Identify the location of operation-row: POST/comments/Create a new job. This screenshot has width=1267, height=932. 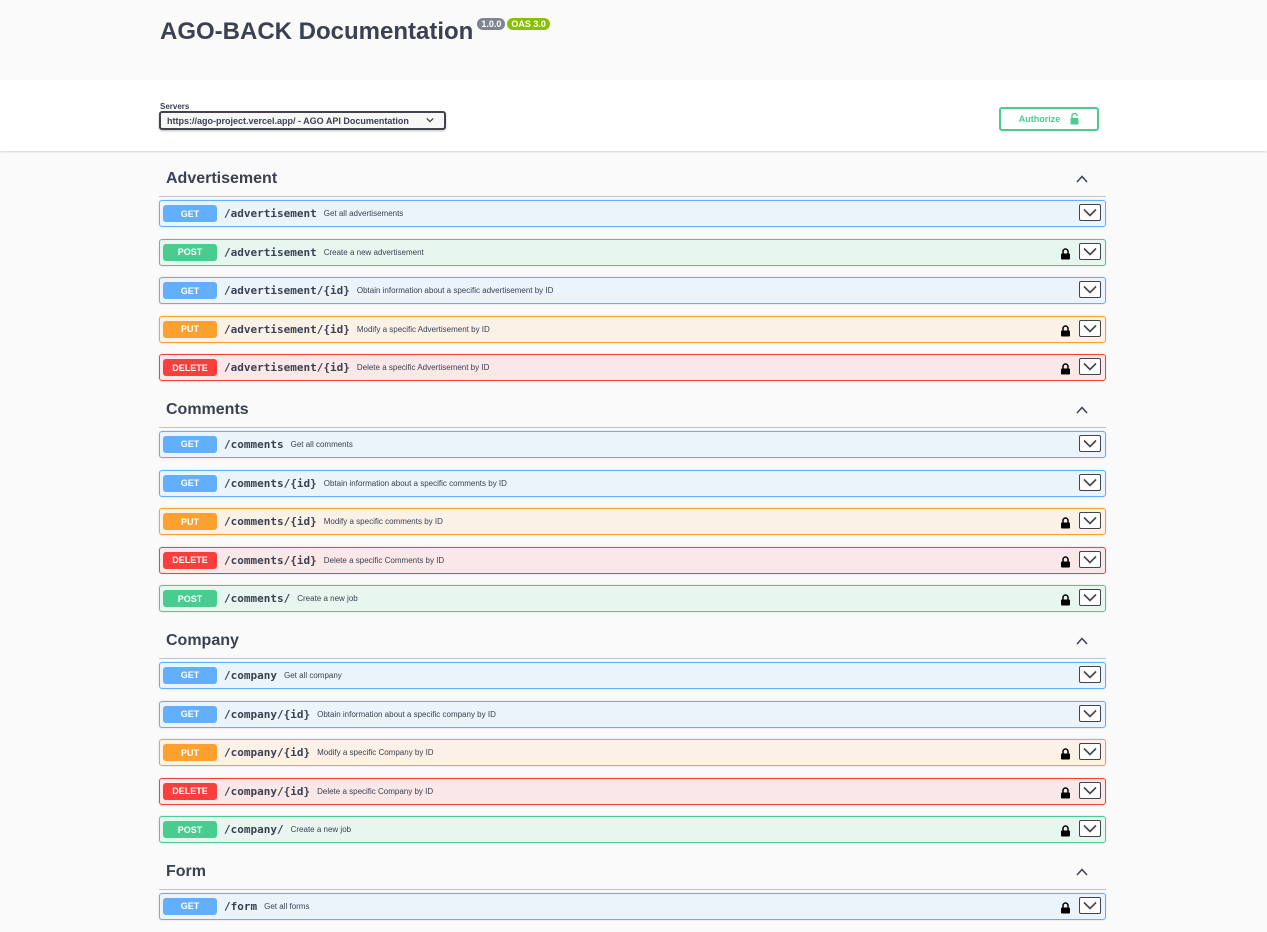
(632, 599).